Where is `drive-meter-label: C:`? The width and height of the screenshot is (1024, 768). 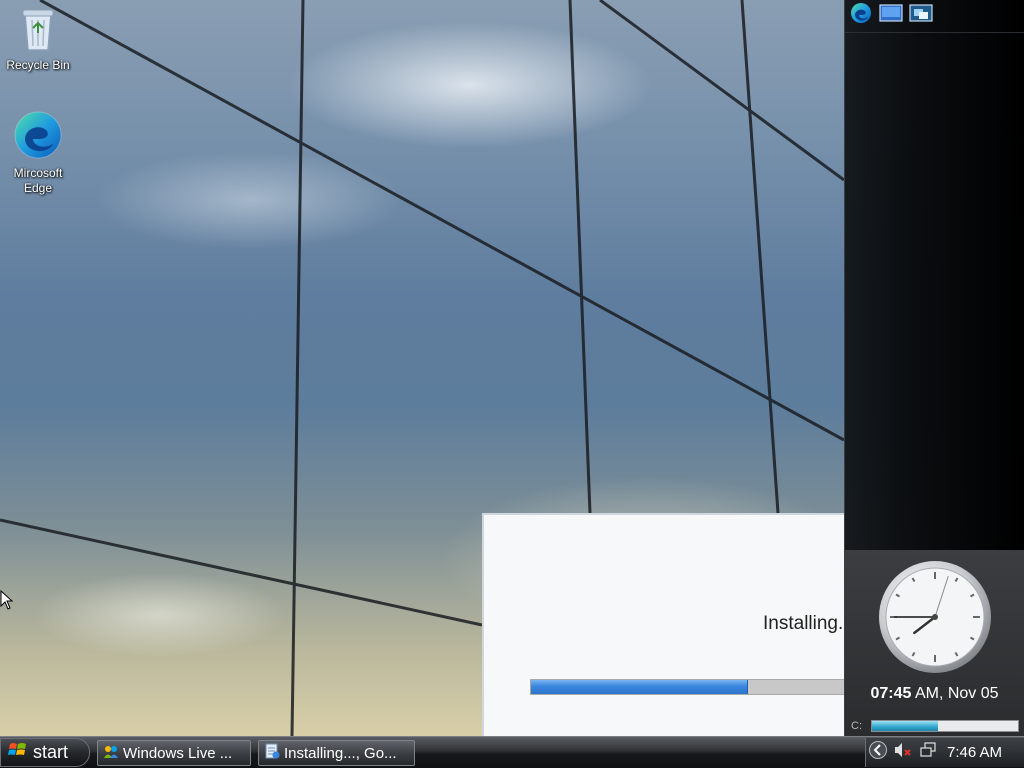 drive-meter-label: C: is located at coordinates (856, 726).